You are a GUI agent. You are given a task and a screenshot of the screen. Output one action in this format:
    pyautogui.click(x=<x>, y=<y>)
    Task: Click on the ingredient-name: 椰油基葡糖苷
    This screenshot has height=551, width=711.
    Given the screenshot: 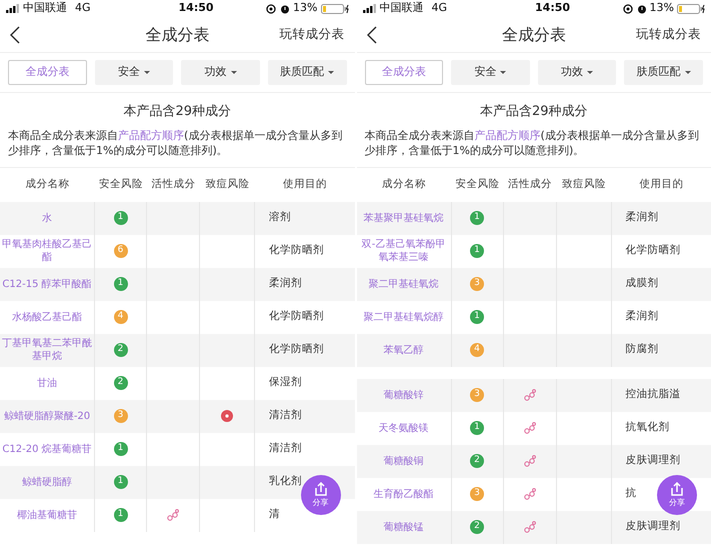 What is the action you would take?
    pyautogui.click(x=47, y=515)
    